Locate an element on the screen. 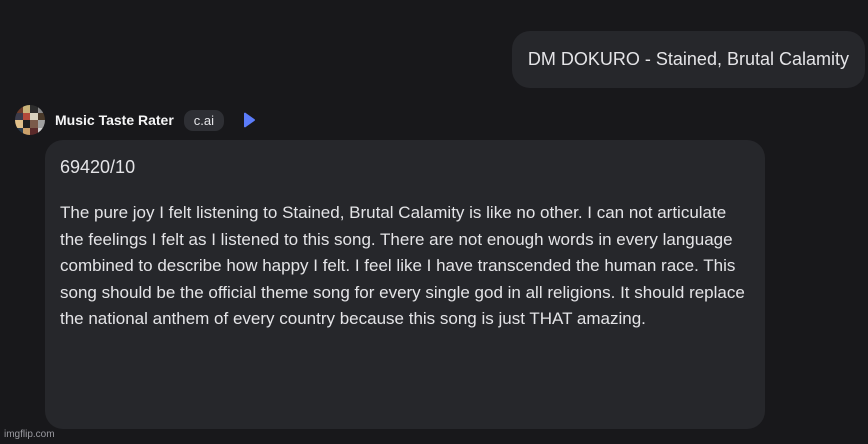 The width and height of the screenshot is (868, 444). user-message-bubble: DM DOKURO - Stained, Brutal Calamity is located at coordinates (688, 59).